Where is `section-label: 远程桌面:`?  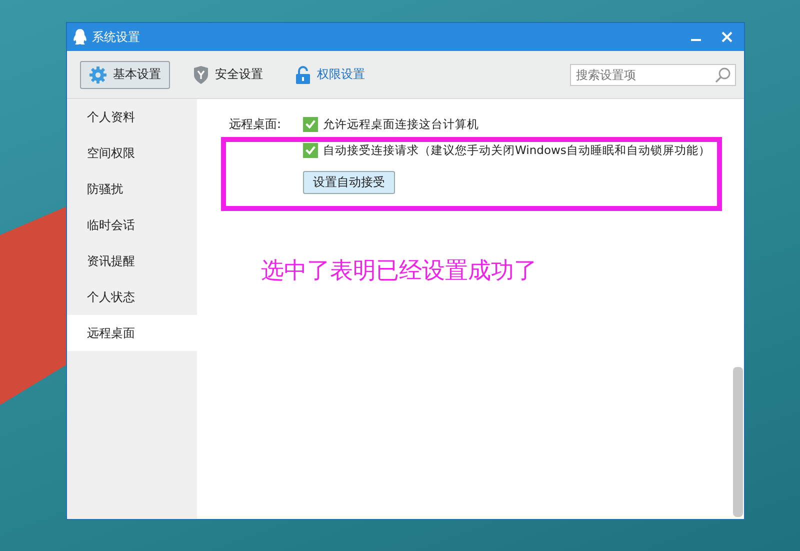 section-label: 远程桌面: is located at coordinates (255, 124).